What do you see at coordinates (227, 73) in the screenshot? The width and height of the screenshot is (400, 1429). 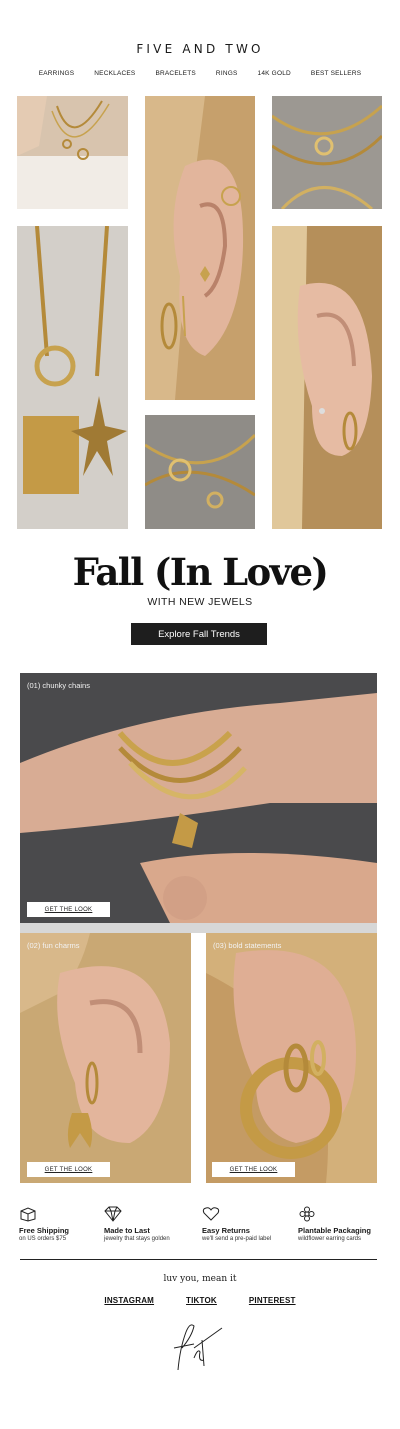 I see `nav-rings: RINGS` at bounding box center [227, 73].